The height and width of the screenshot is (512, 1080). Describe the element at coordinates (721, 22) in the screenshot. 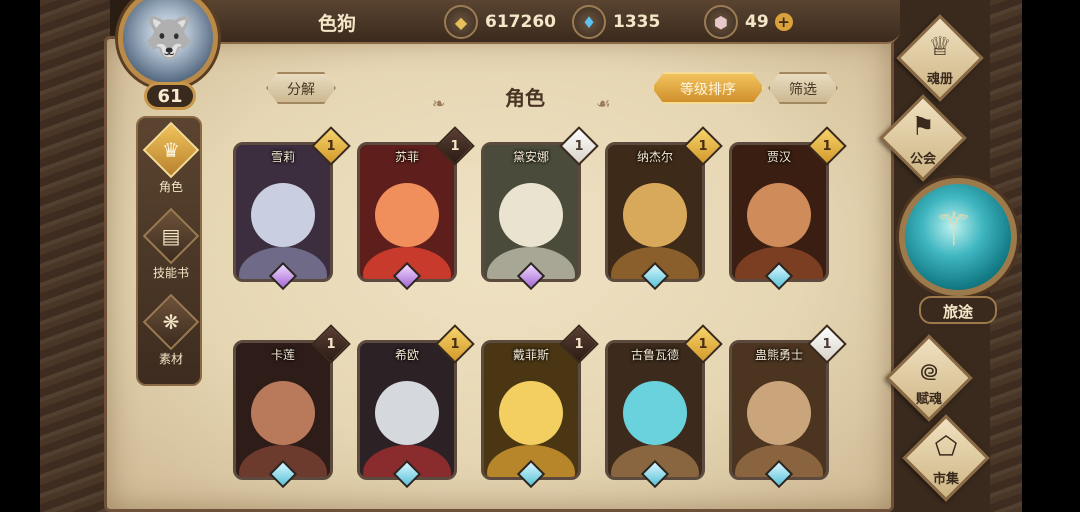

I see `pink-stone-icon: ⬢` at that location.